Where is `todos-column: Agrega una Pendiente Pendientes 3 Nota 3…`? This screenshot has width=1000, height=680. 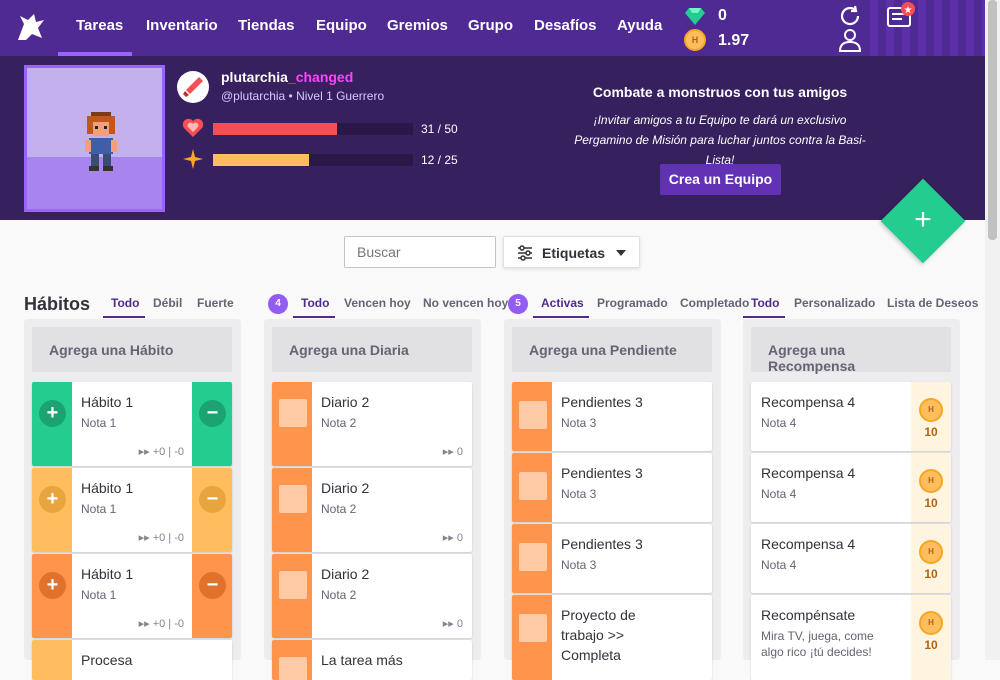 todos-column: Agrega una Pendiente Pendientes 3 Nota 3… is located at coordinates (612, 499).